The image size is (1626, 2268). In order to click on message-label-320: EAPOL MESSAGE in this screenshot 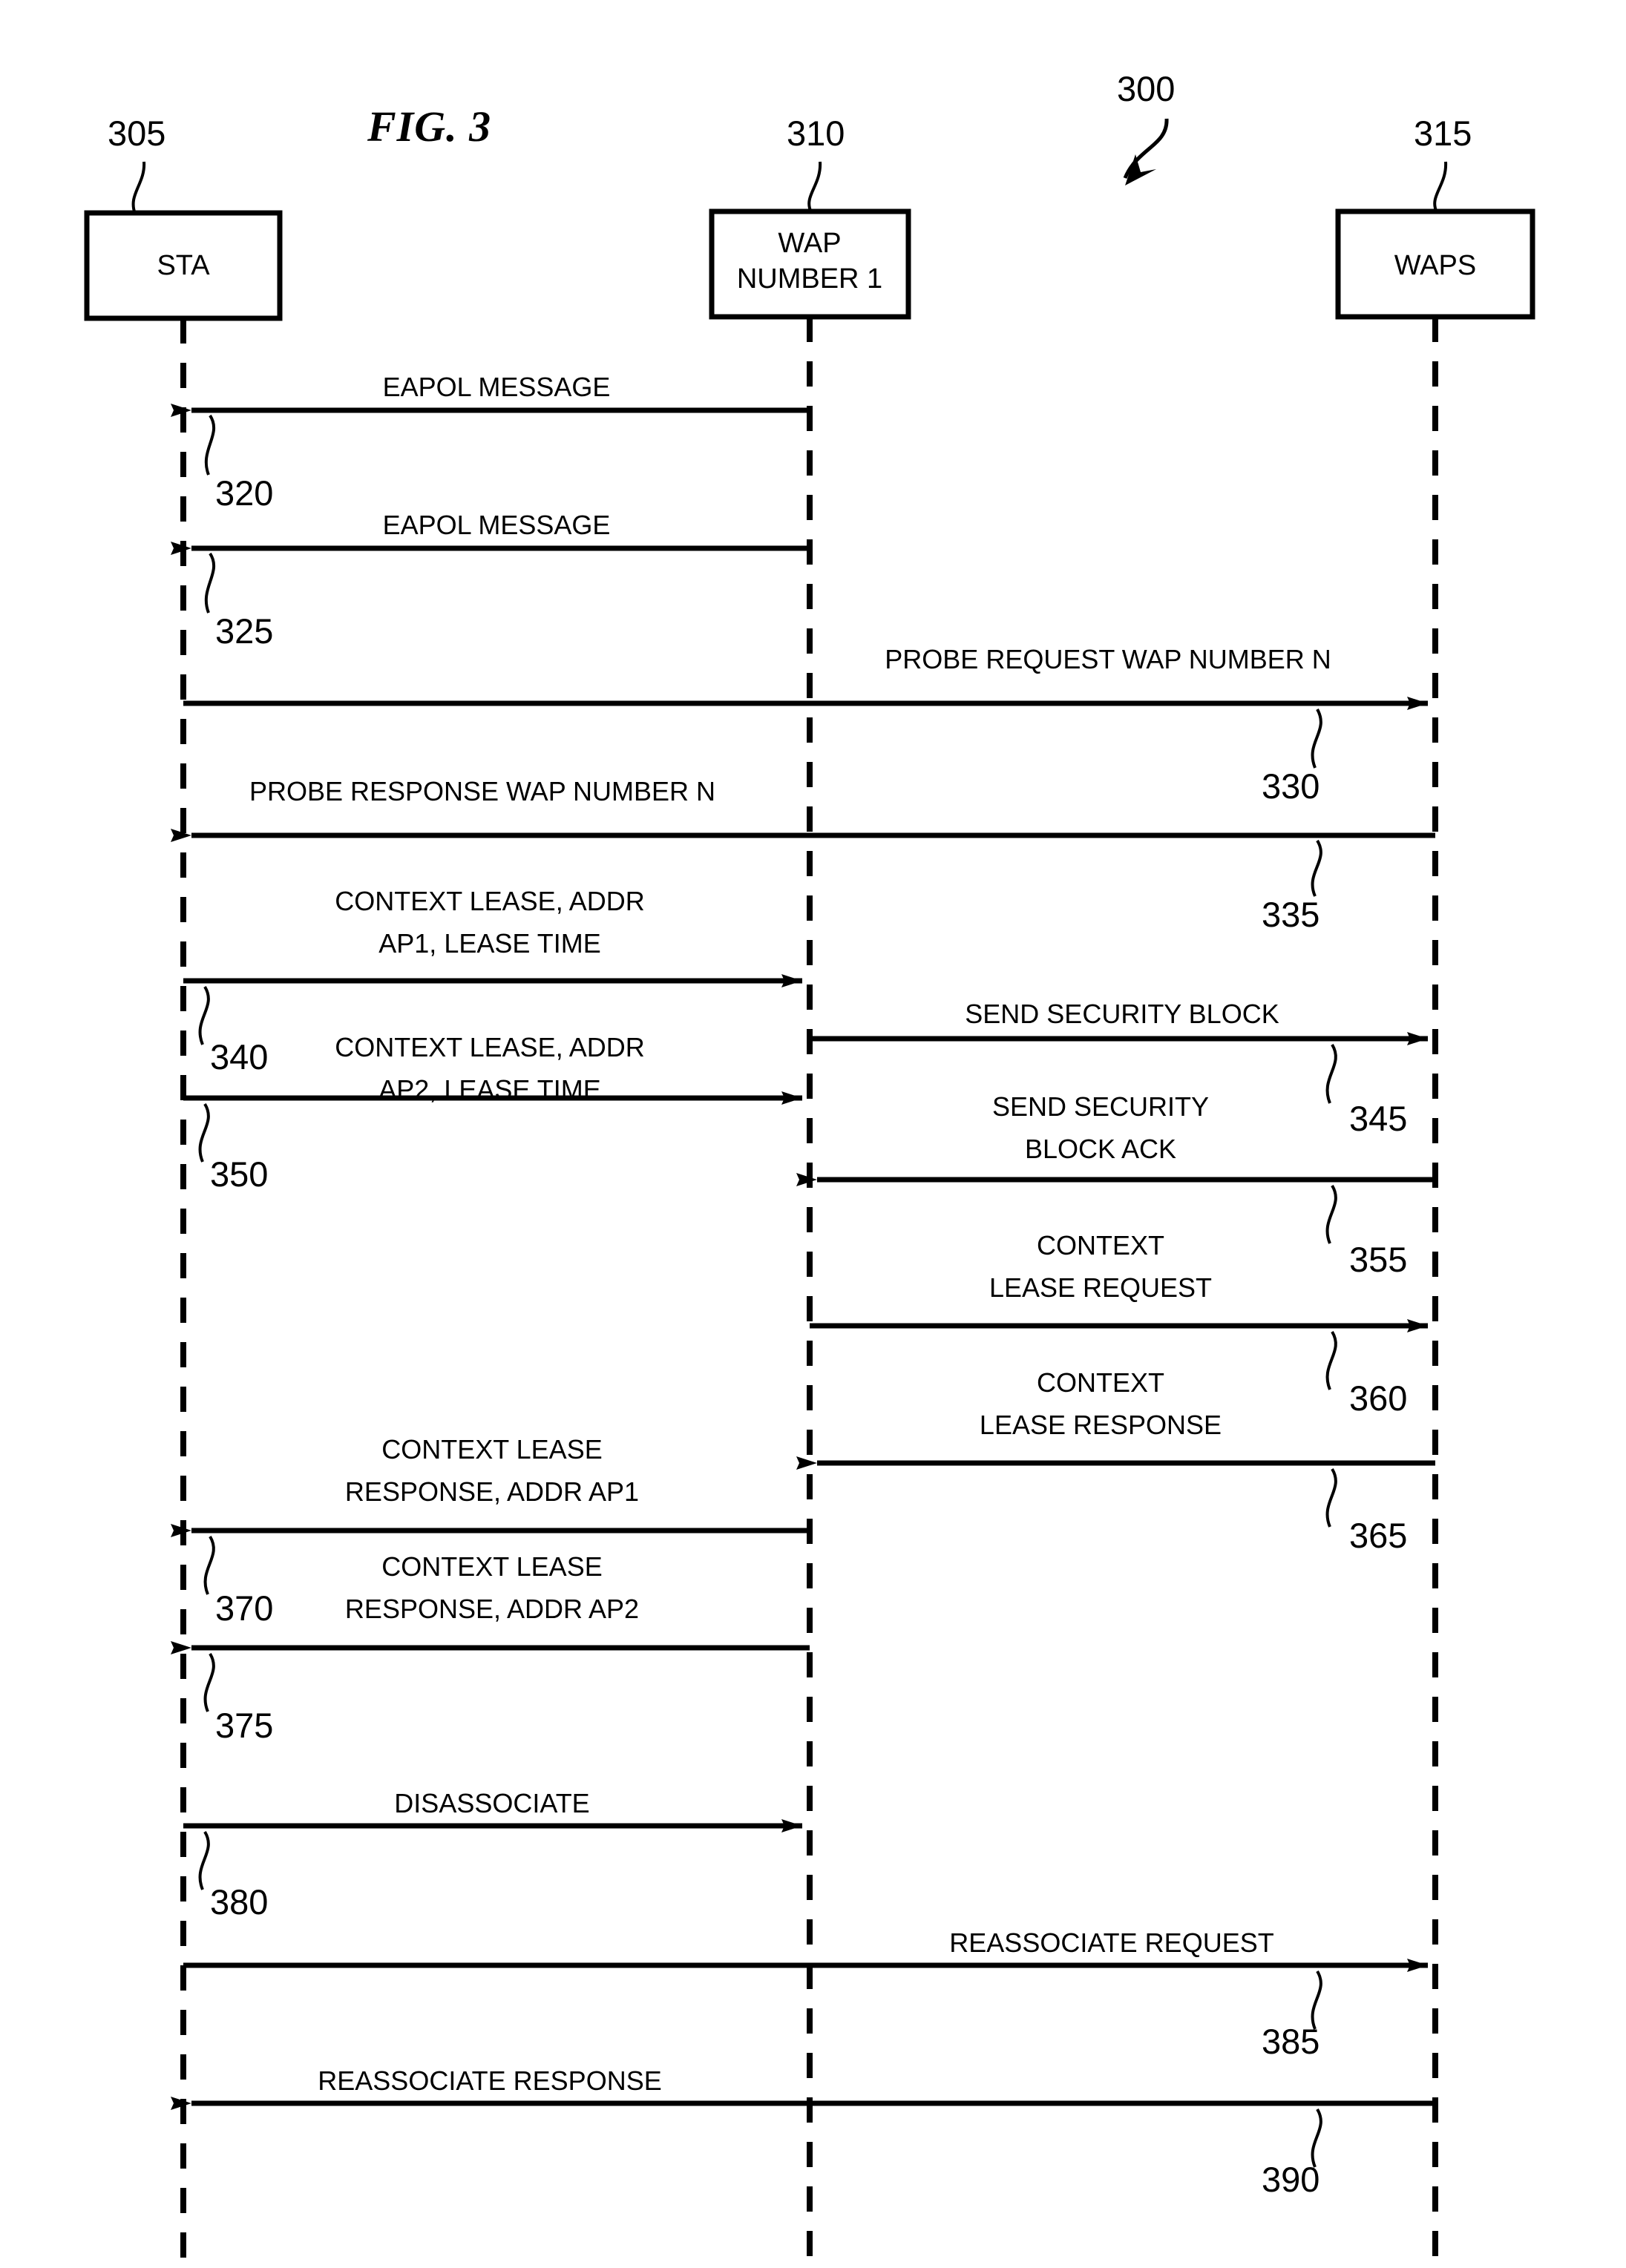, I will do `click(496, 387)`.